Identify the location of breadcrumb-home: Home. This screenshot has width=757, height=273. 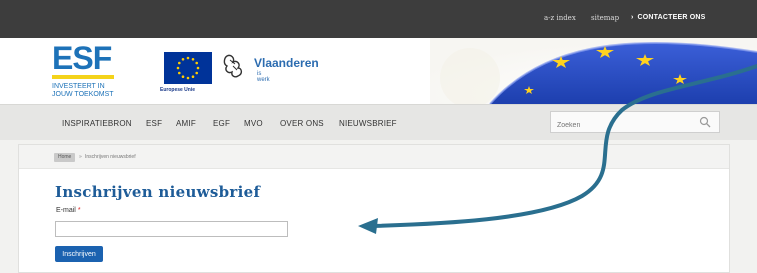
(65, 157).